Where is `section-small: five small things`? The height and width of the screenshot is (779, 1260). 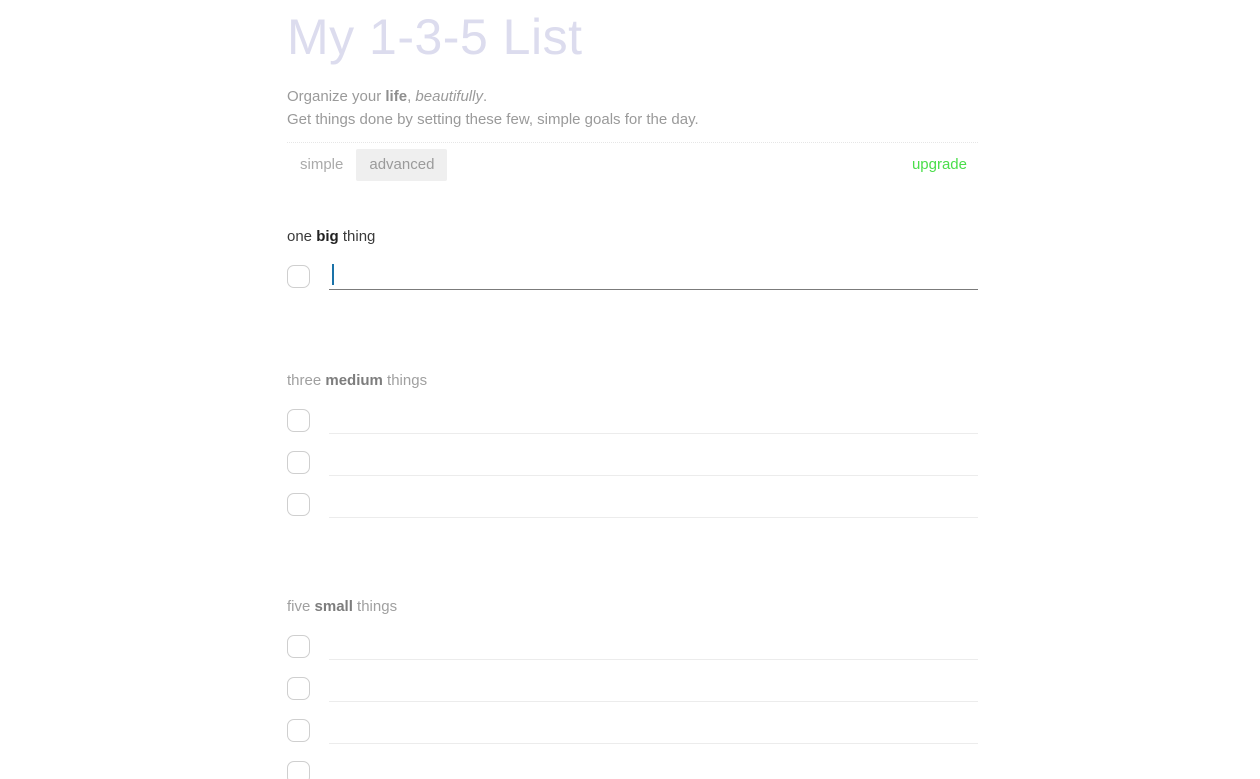 section-small: five small things is located at coordinates (632, 688).